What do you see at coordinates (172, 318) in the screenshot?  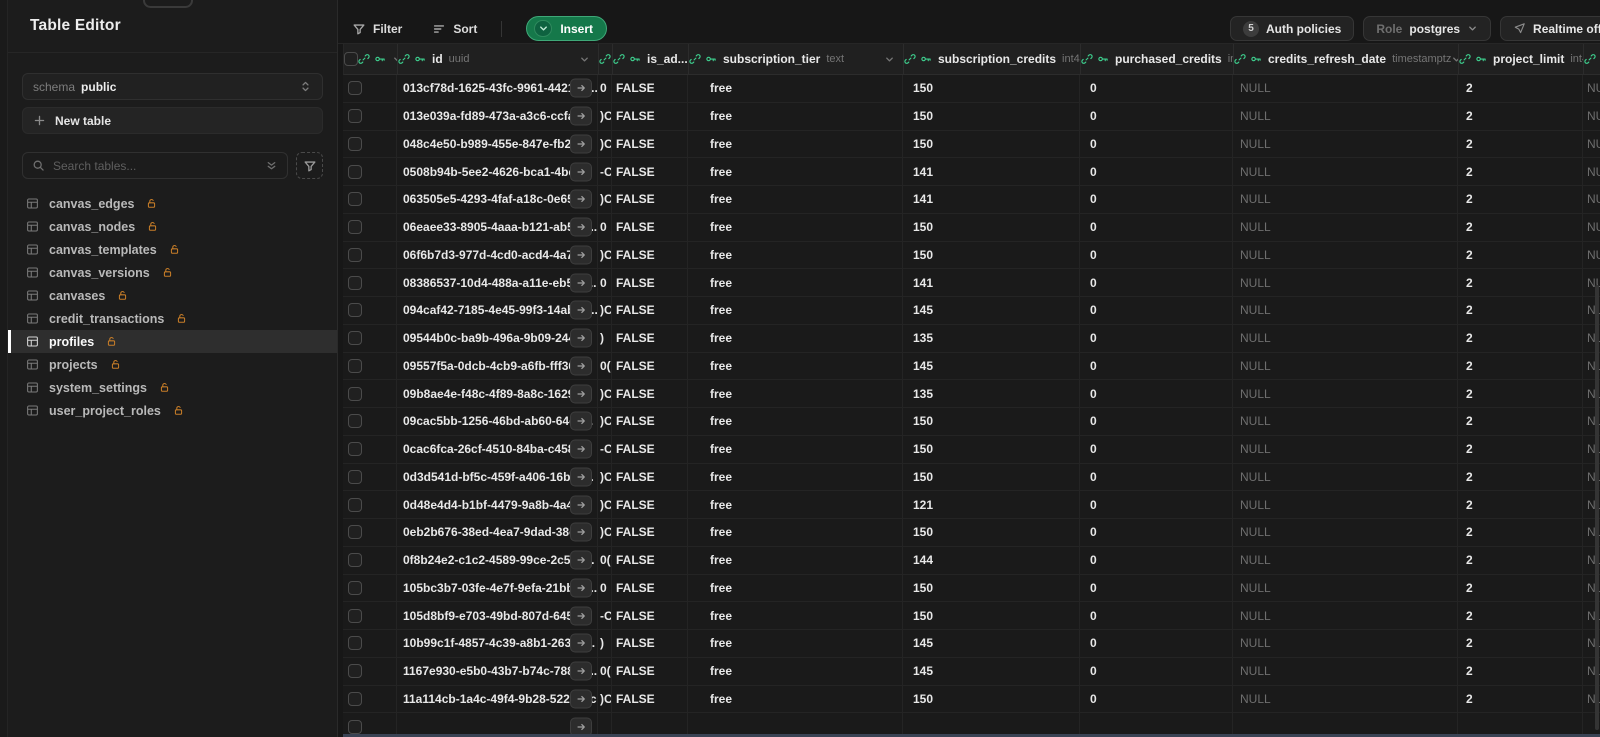 I see `sidebar-table-item-credit_transactions: credit_transactions` at bounding box center [172, 318].